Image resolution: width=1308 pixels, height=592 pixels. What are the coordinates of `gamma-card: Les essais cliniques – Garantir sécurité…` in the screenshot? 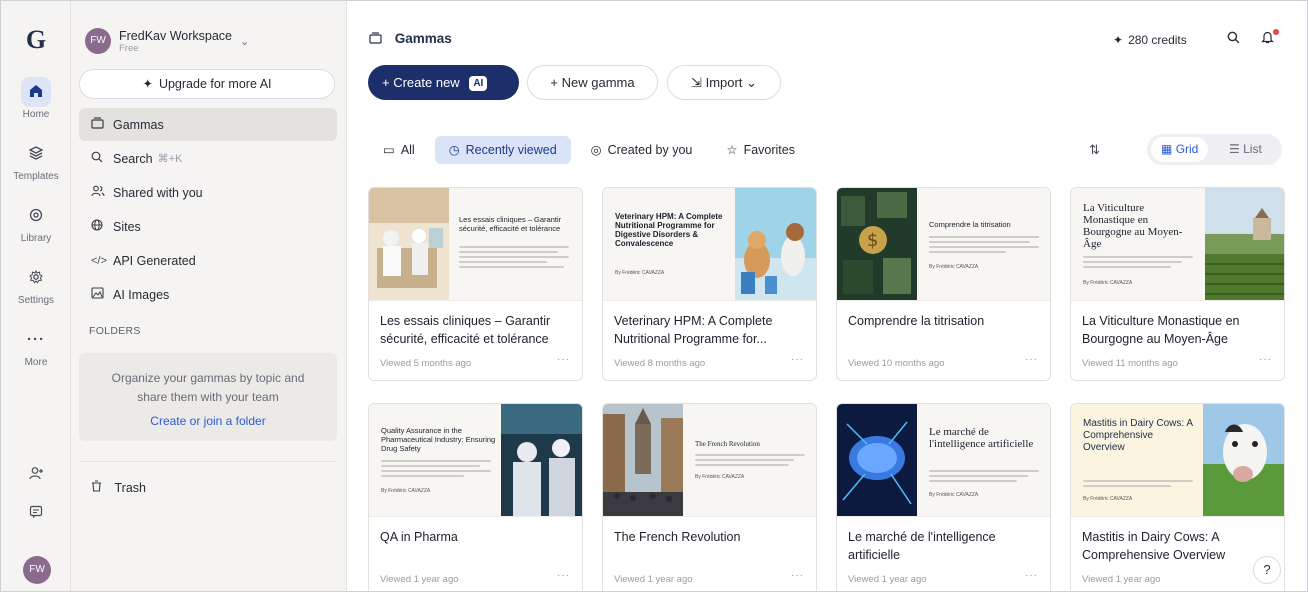 It's located at (475, 284).